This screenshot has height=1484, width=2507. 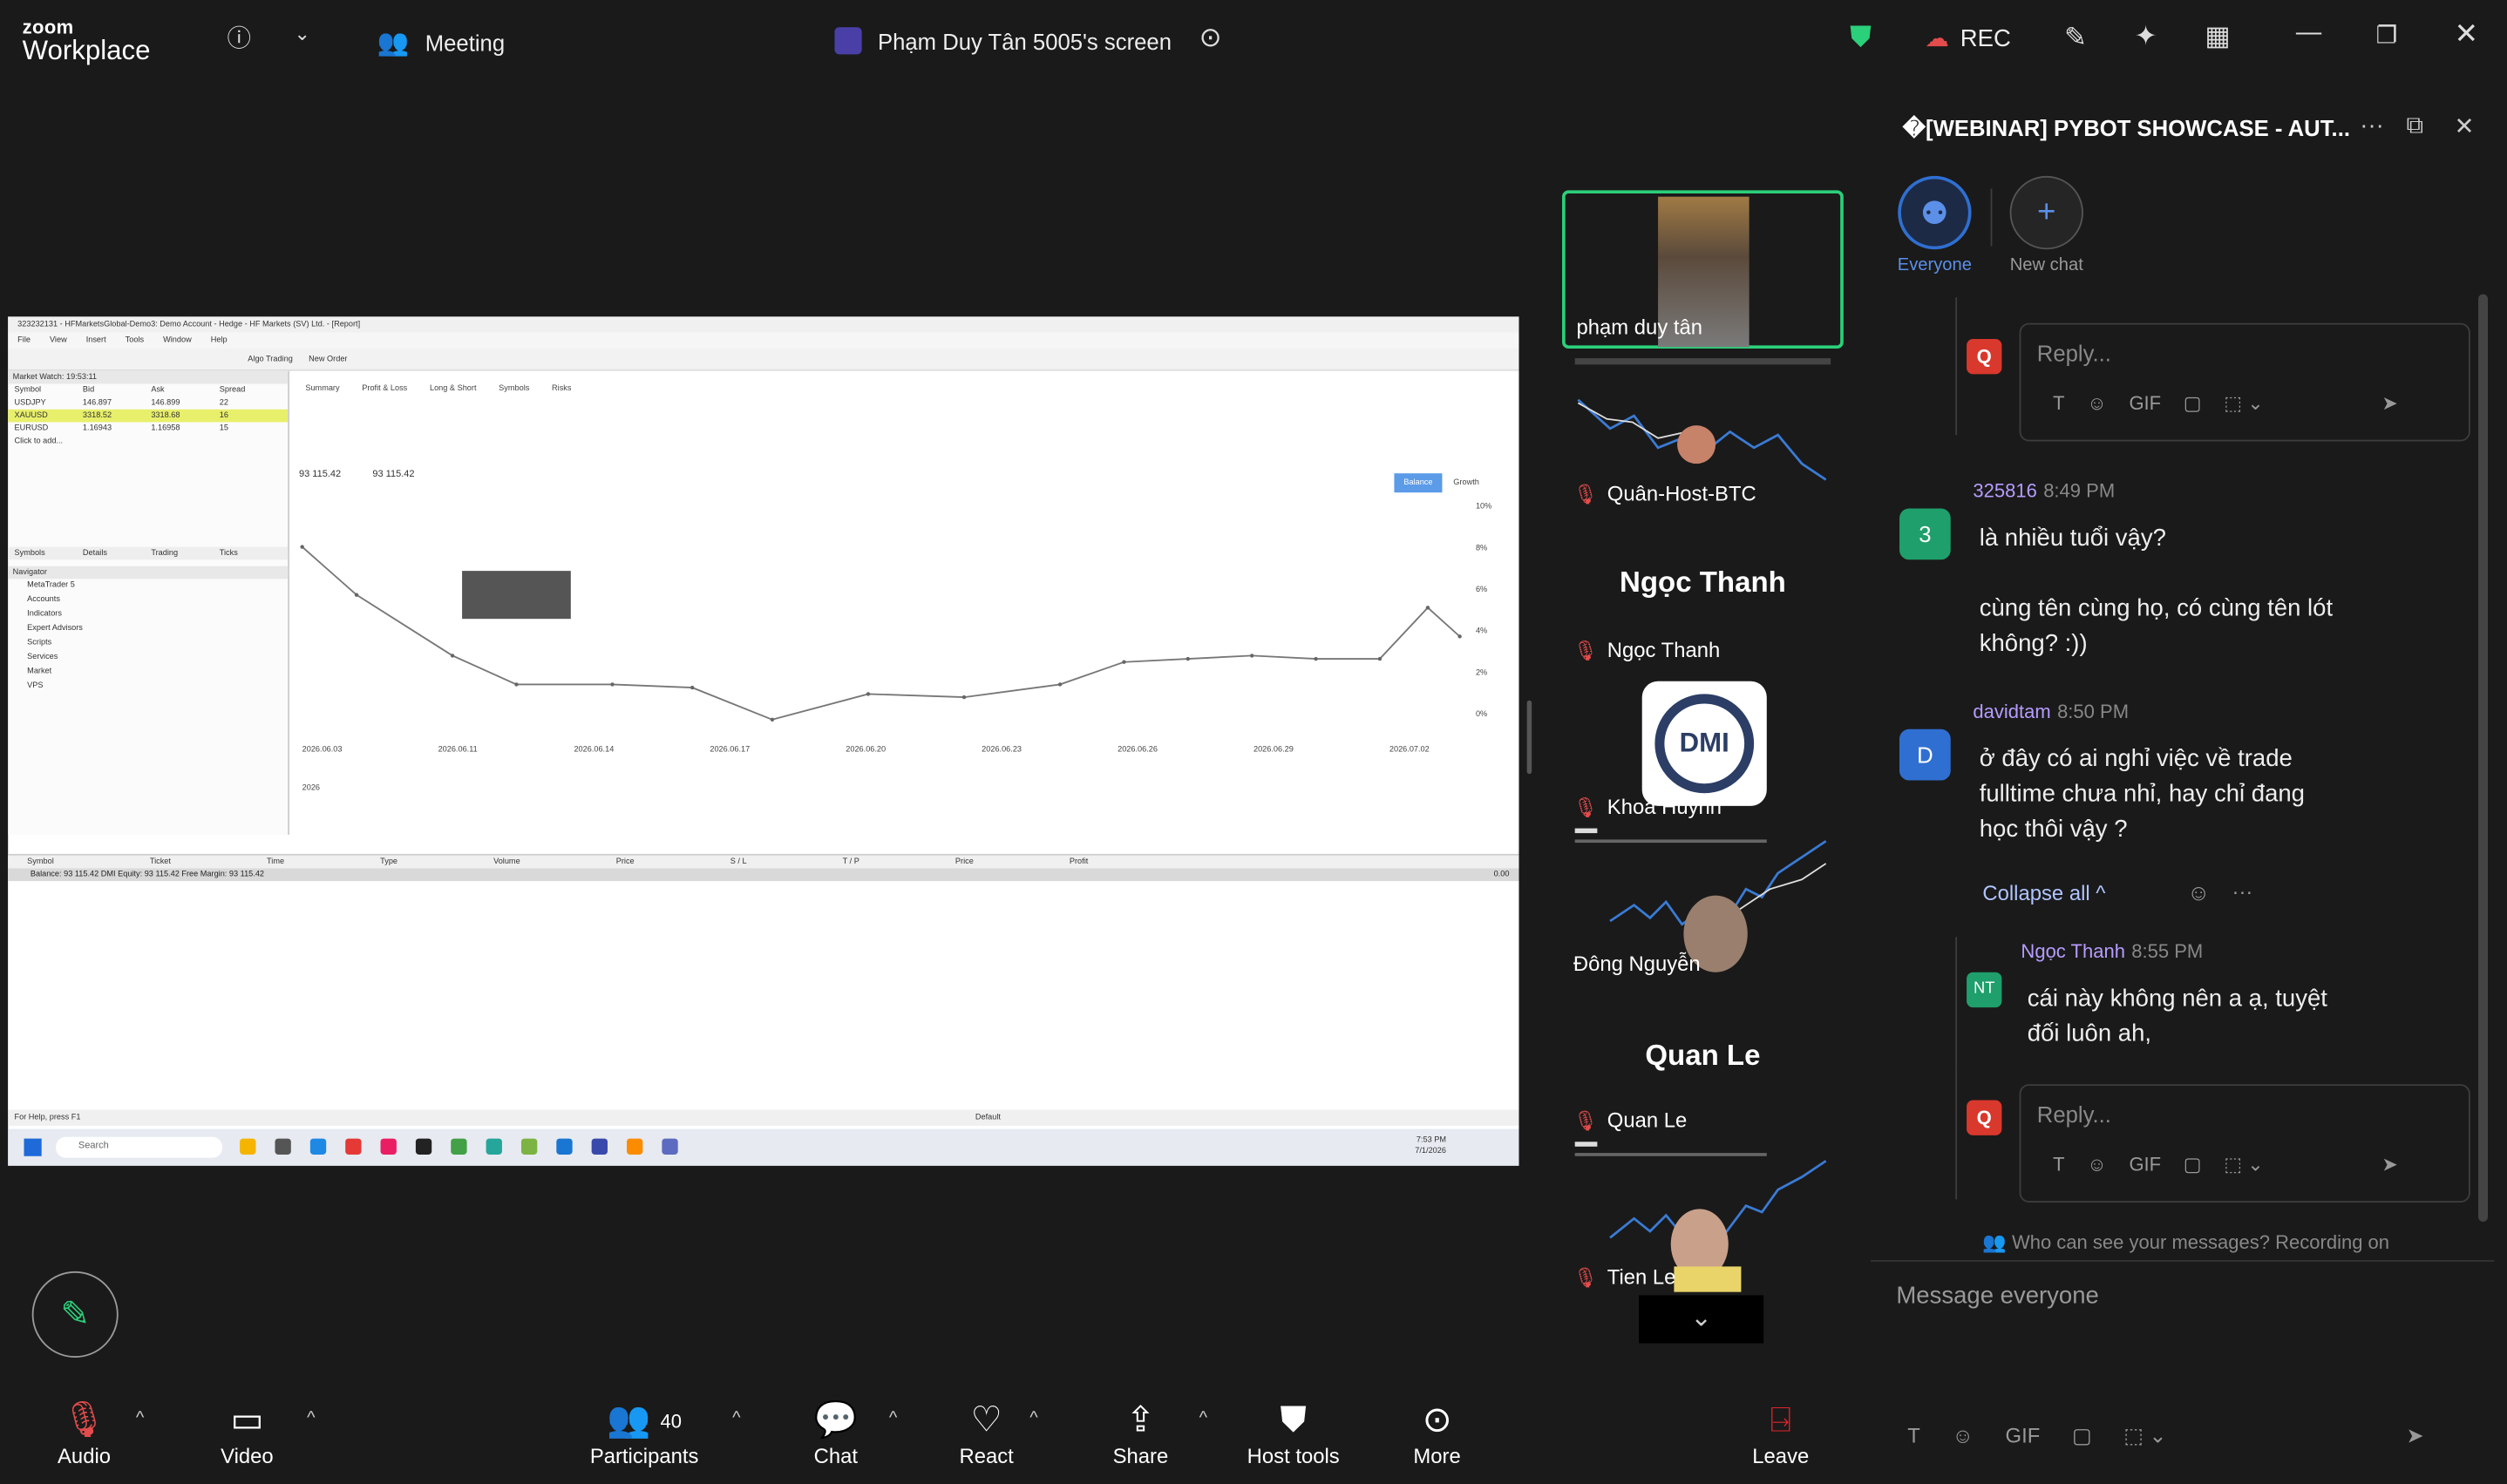 What do you see at coordinates (1703, 269) in the screenshot?
I see `participant-tile-pham-duy-tan: phạm duy tân` at bounding box center [1703, 269].